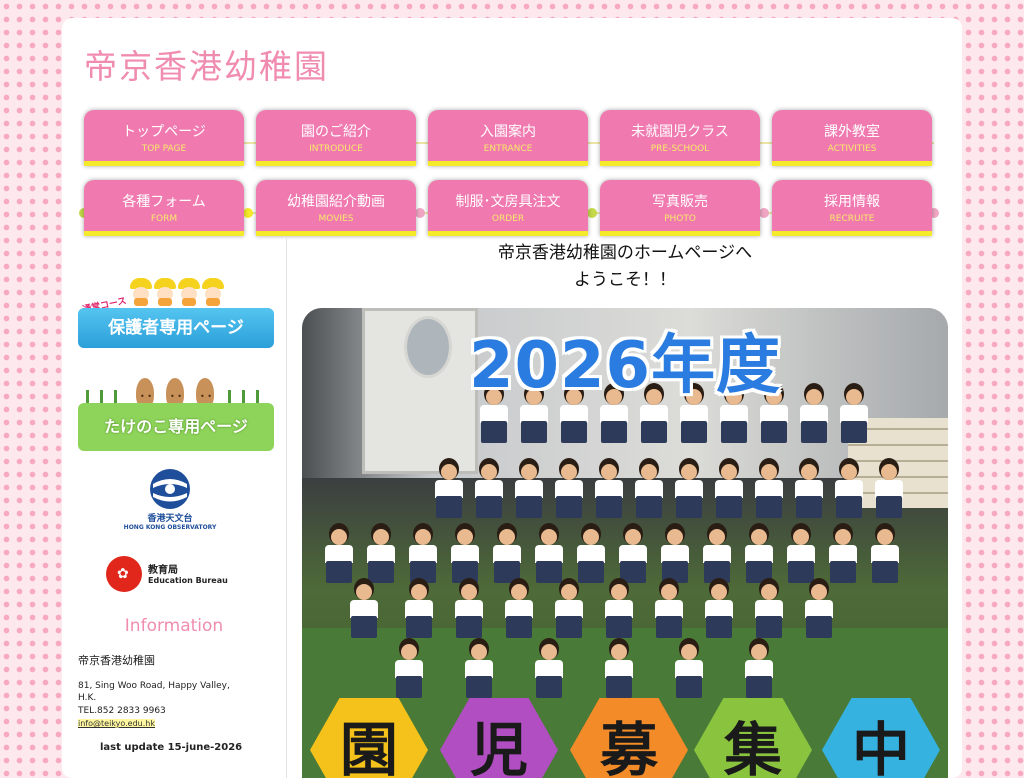  I want to click on education-bureau-link: ✿ 教育局 Education Bureau, so click(171, 576).